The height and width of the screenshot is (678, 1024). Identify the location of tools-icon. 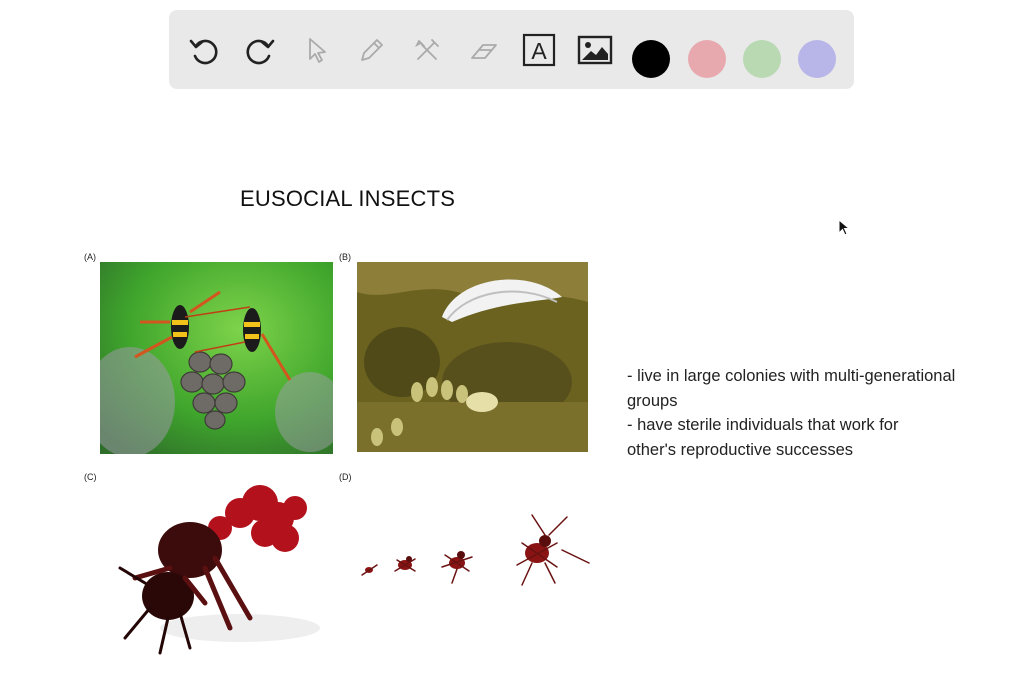
(426, 49).